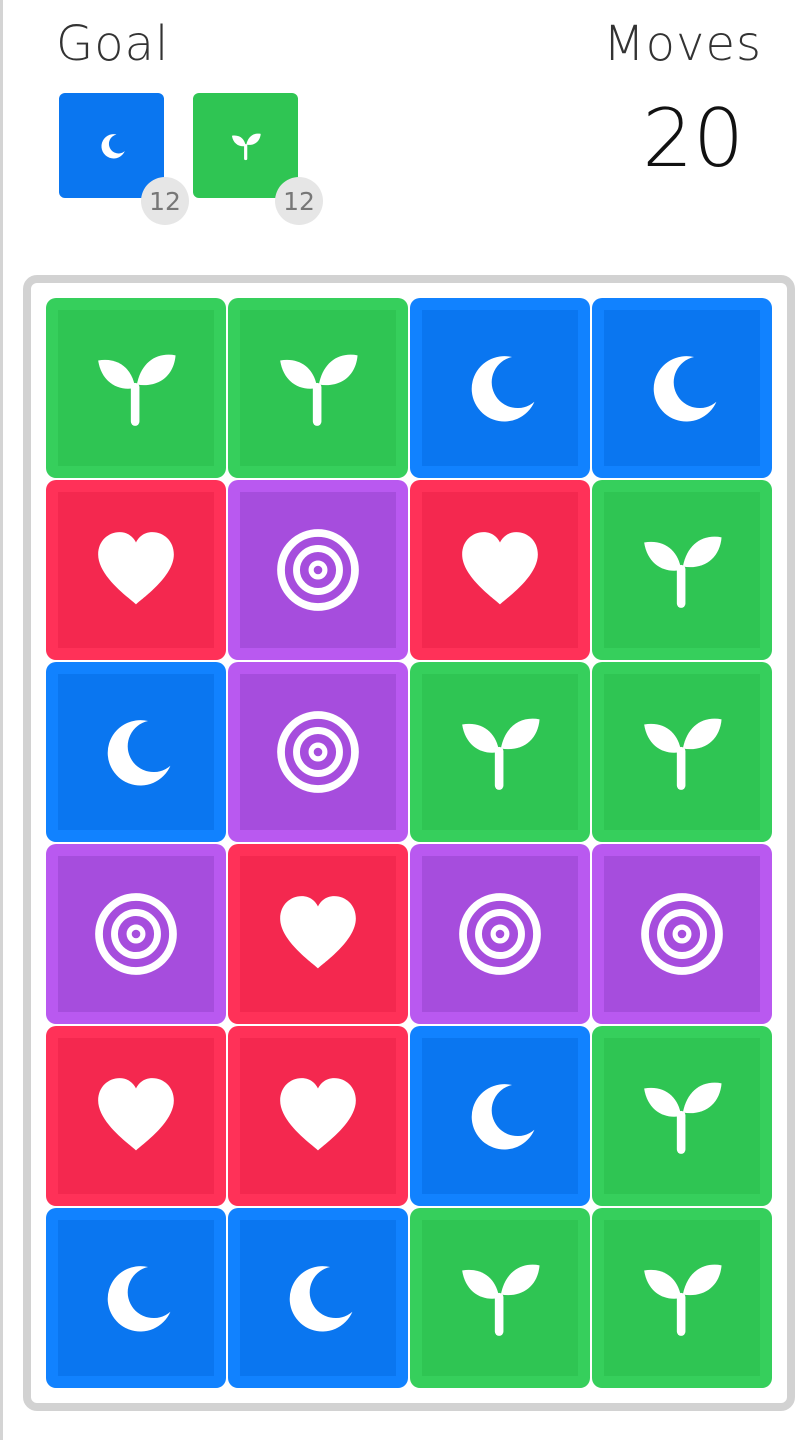 This screenshot has width=810, height=1440. Describe the element at coordinates (693, 138) in the screenshot. I see `moves-counter: 20` at that location.